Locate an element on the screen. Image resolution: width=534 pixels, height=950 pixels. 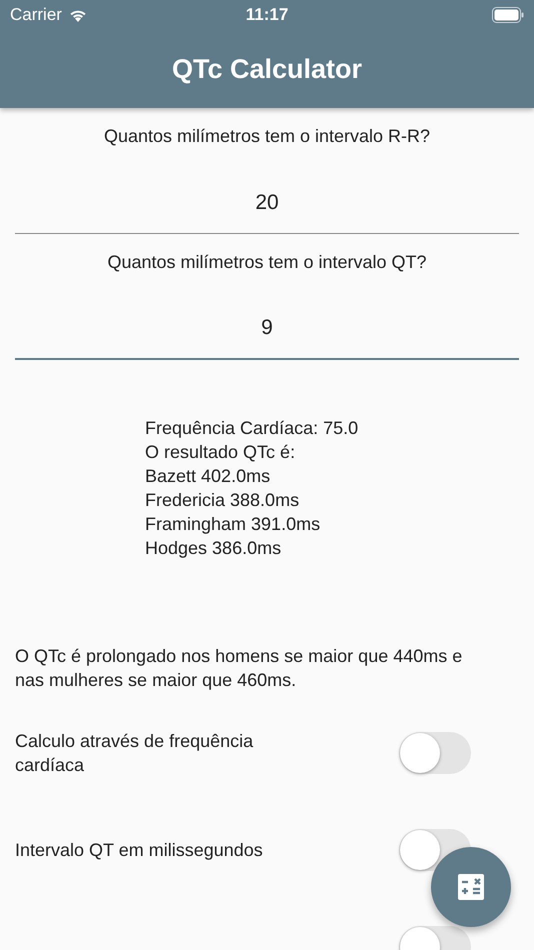
toggle-label: Intervalo QT em milissegundos is located at coordinates (139, 850).